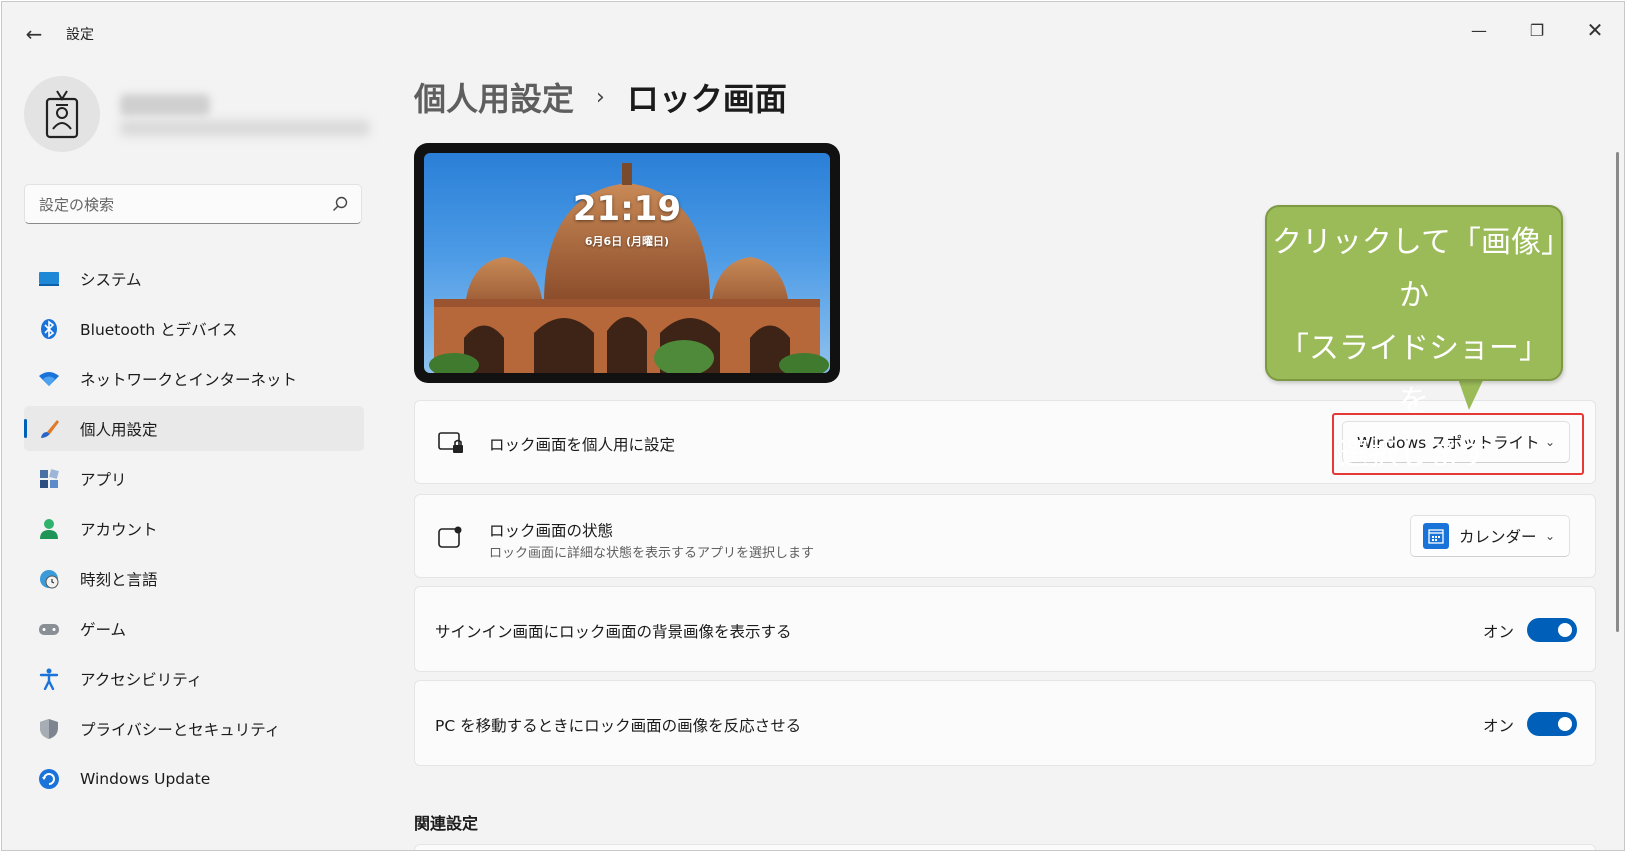 The width and height of the screenshot is (1626, 852). I want to click on accessibility-icon, so click(49, 679).